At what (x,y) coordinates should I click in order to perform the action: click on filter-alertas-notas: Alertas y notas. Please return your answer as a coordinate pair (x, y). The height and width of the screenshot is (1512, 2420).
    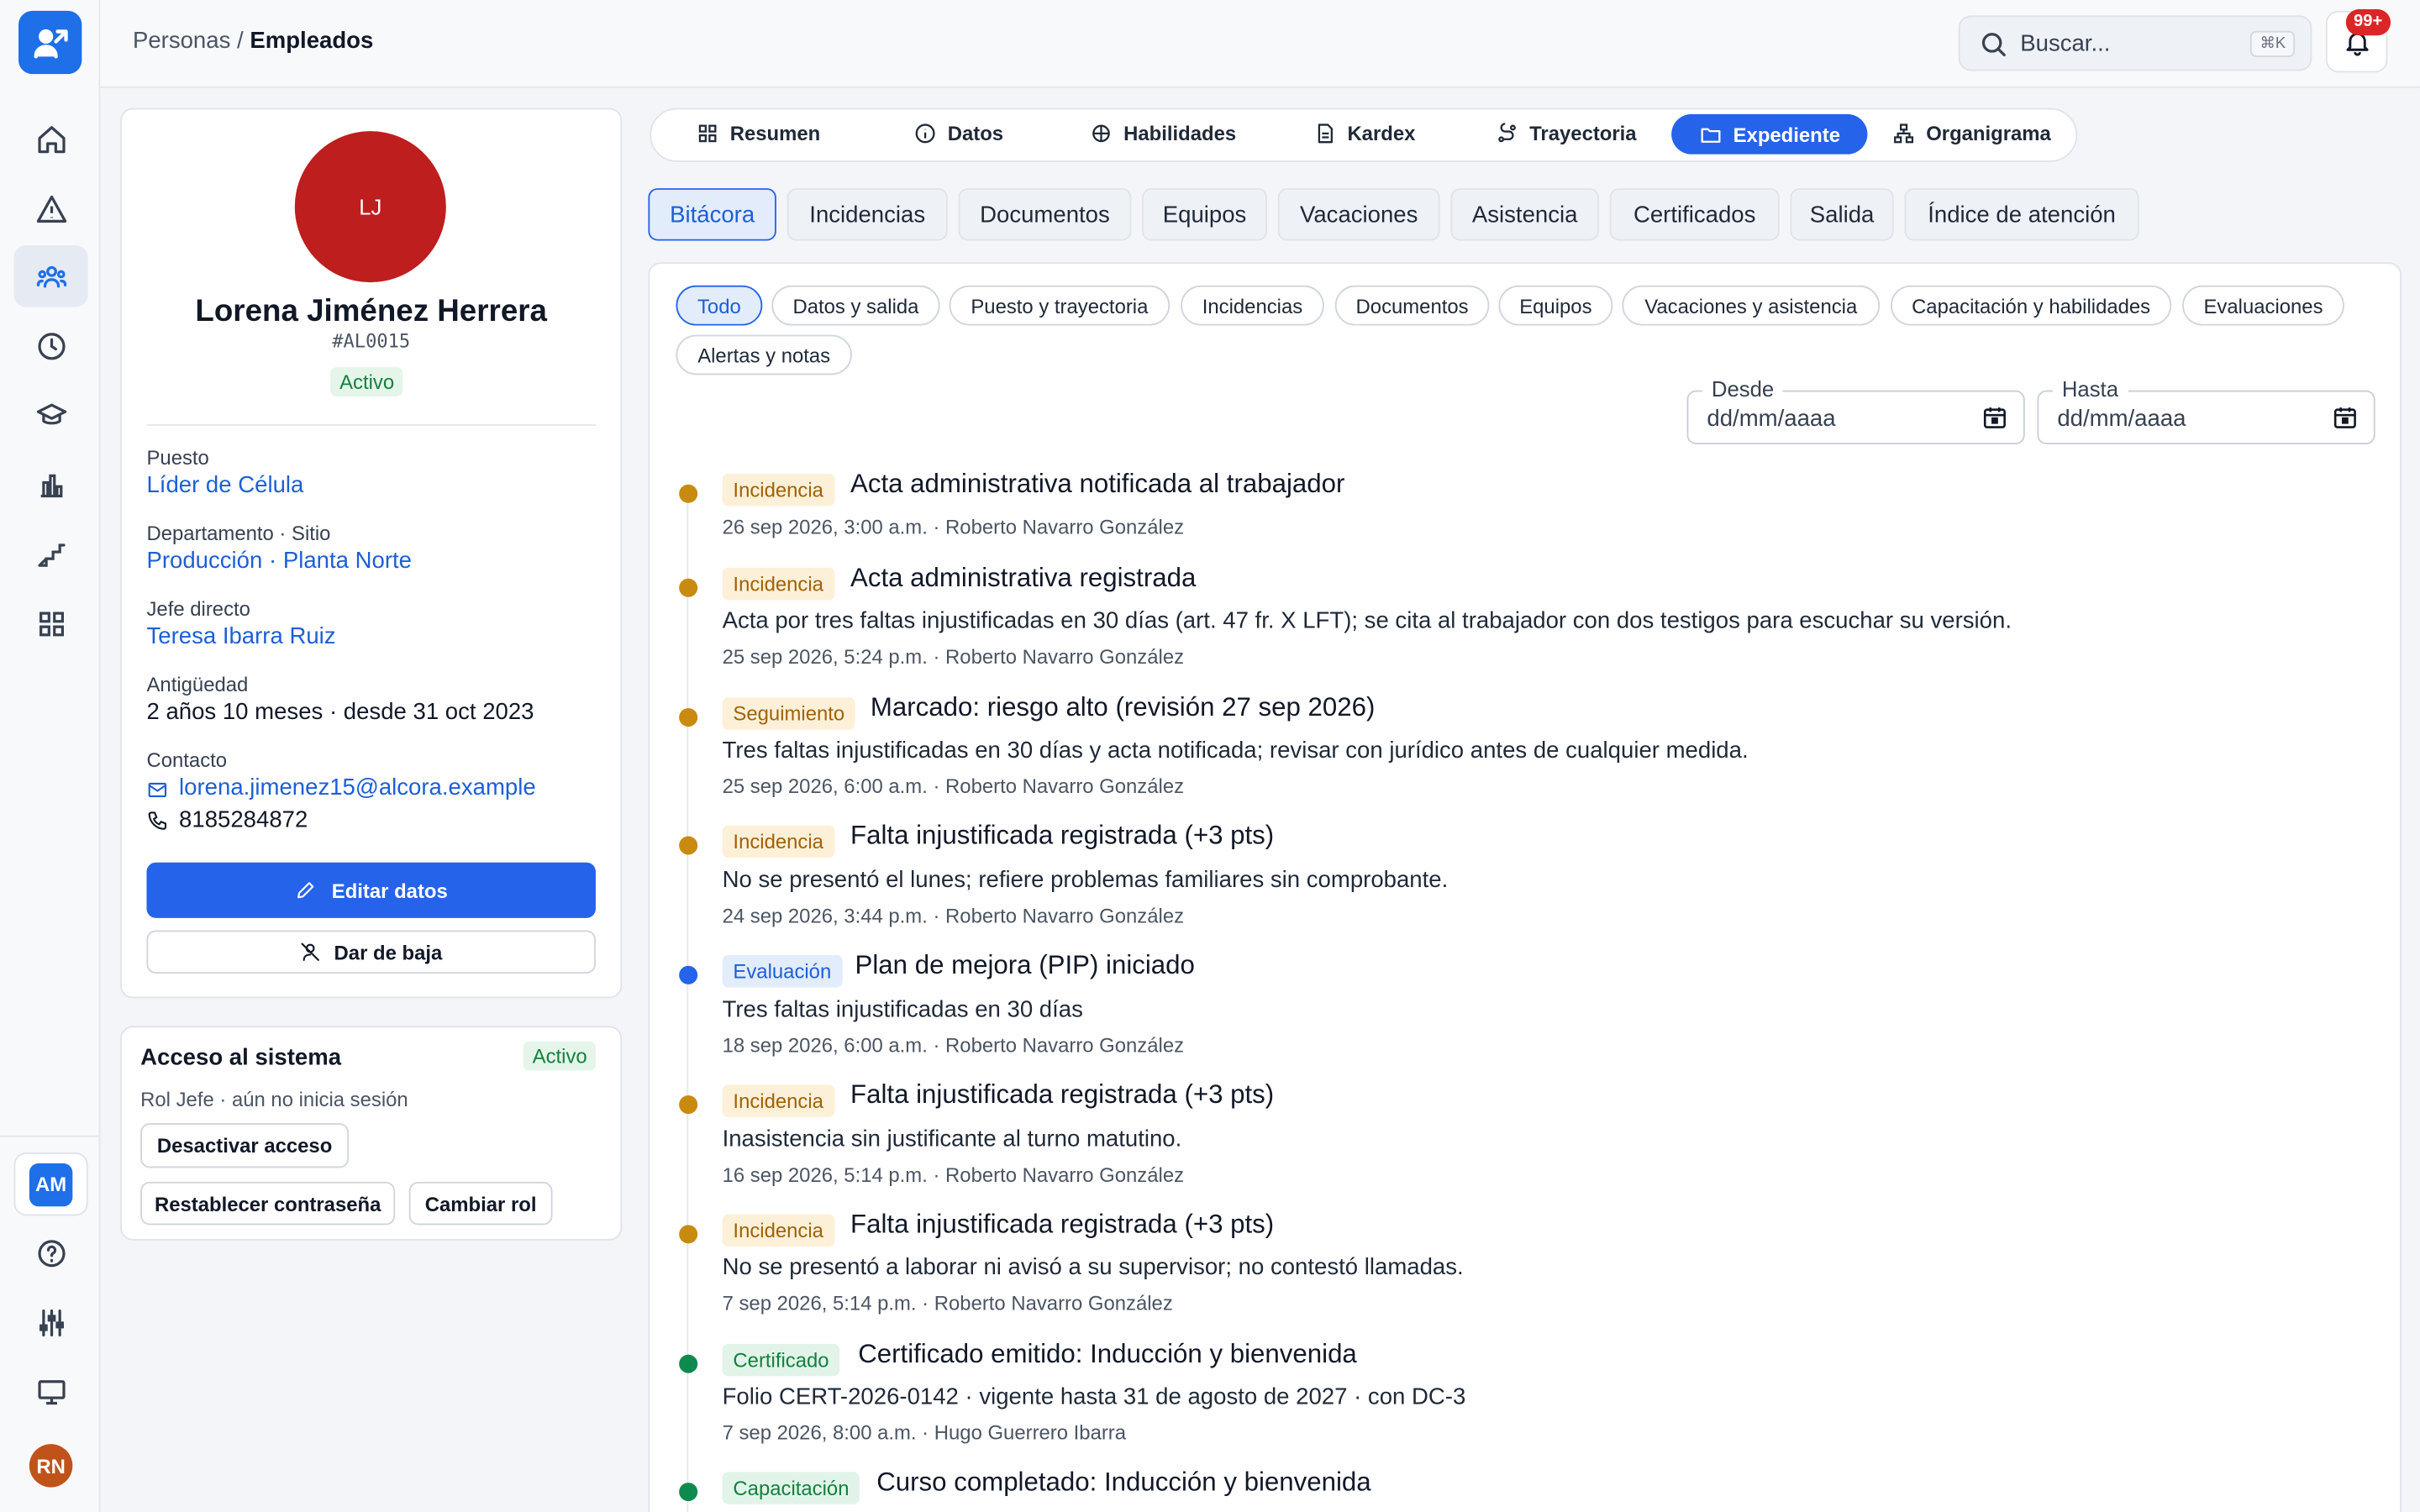
    Looking at the image, I should click on (764, 354).